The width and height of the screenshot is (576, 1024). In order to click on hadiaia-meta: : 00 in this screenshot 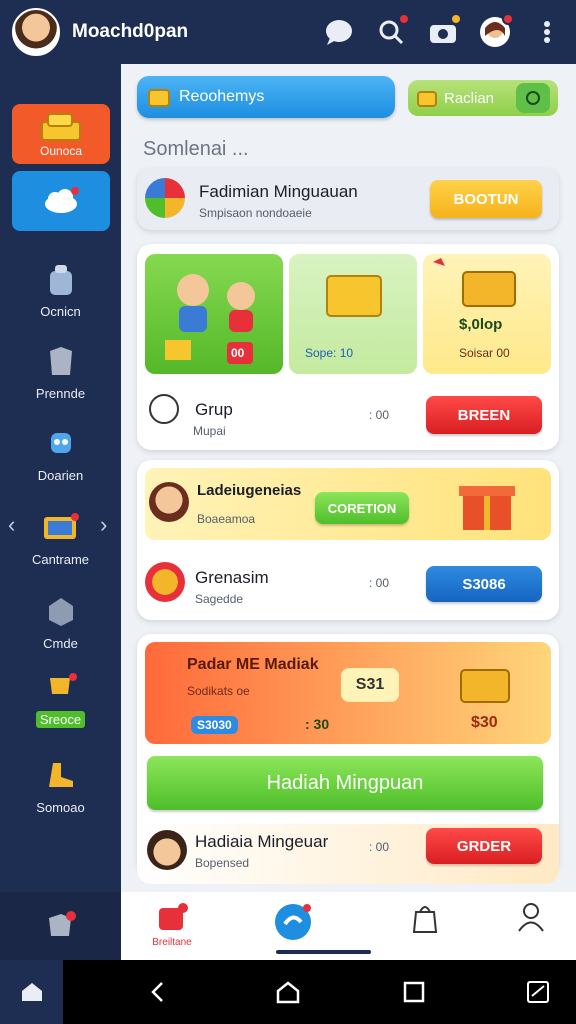, I will do `click(379, 847)`.